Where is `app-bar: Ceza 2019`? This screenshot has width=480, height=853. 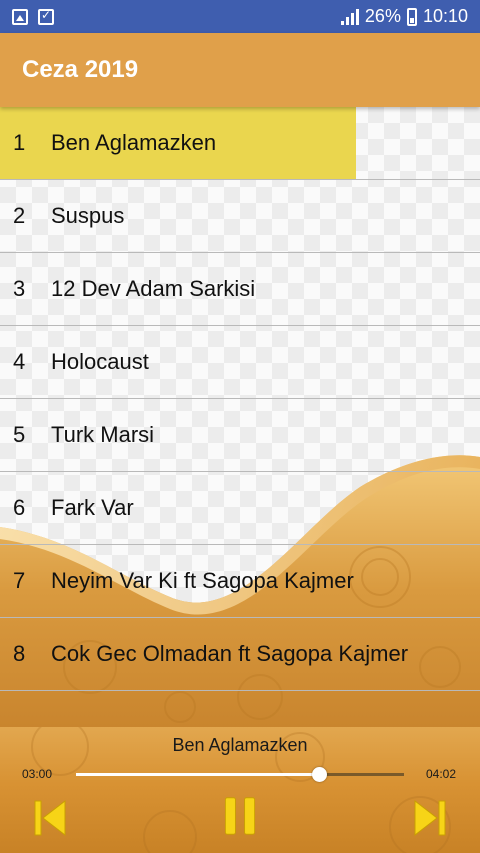 app-bar: Ceza 2019 is located at coordinates (240, 70).